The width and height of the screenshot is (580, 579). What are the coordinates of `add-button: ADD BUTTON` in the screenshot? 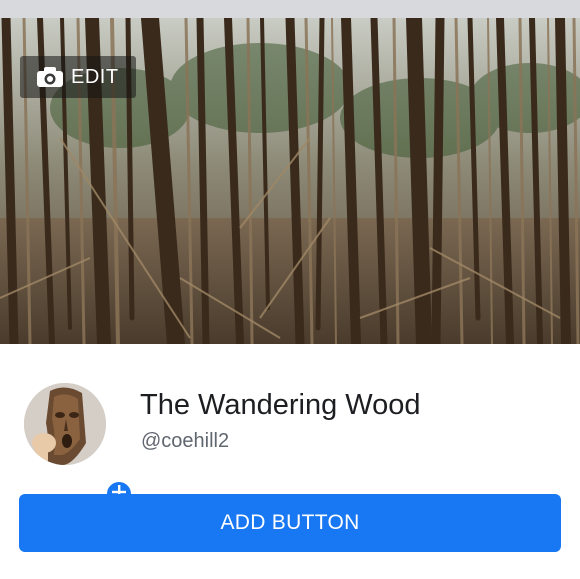 It's located at (290, 523).